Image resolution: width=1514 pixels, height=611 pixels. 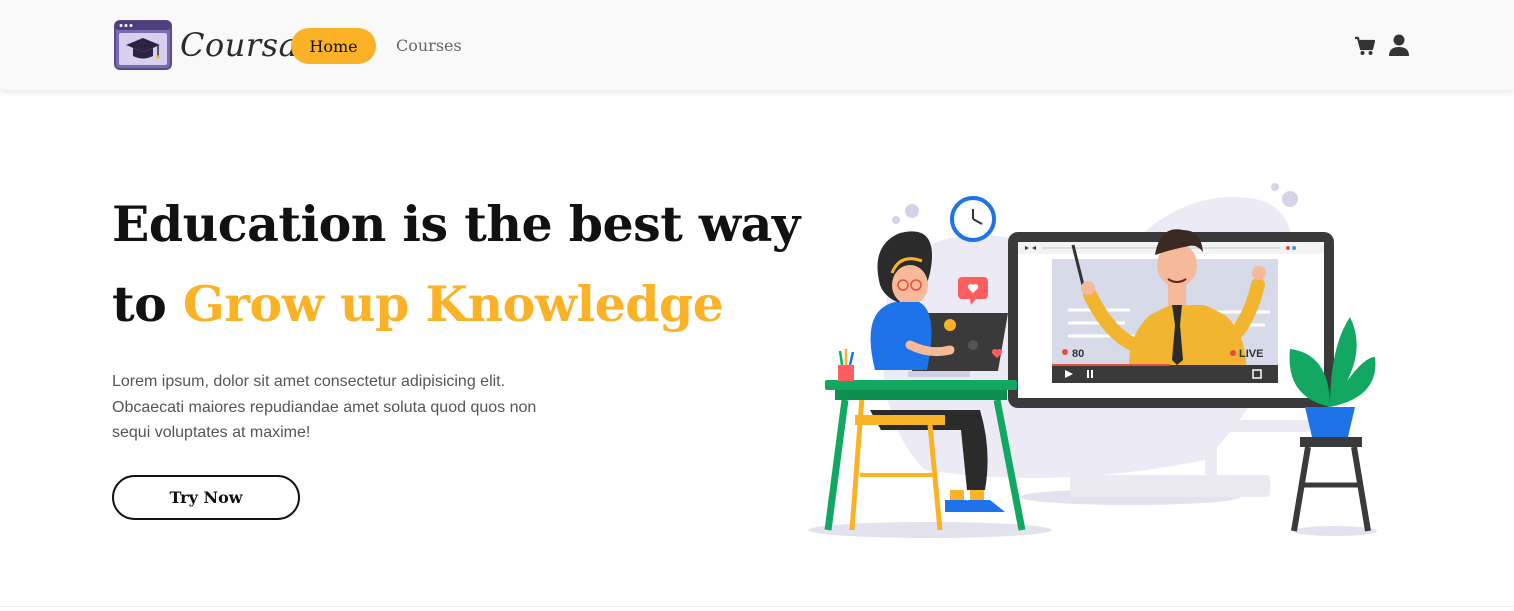 What do you see at coordinates (429, 45) in the screenshot?
I see `nav-courses-link: Courses` at bounding box center [429, 45].